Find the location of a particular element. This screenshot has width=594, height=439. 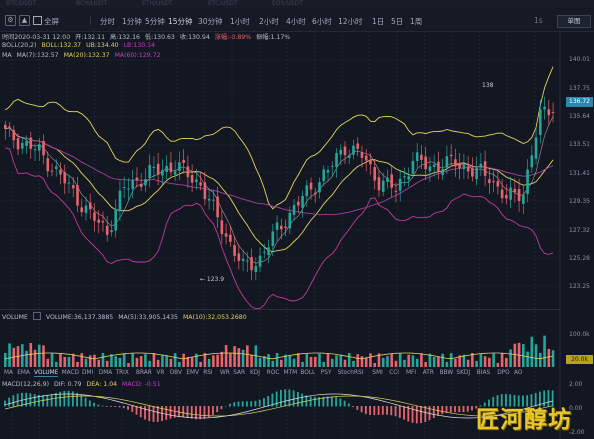

tab-bch: BCH/USDT is located at coordinates (91, 4).